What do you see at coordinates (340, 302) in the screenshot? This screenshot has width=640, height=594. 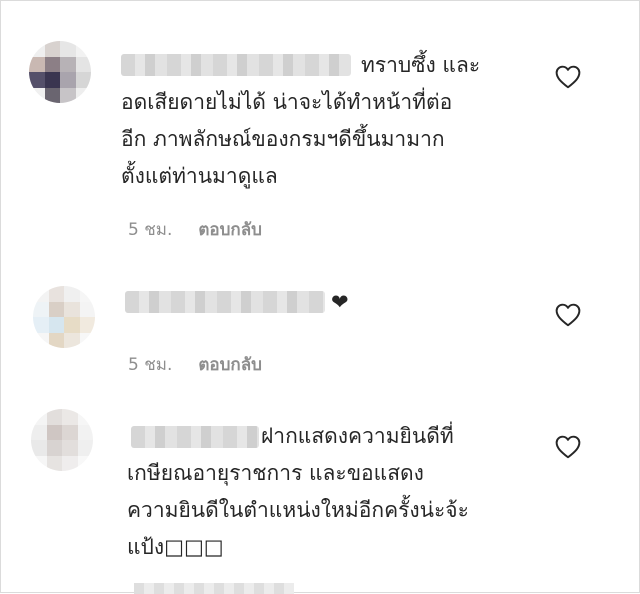 I see `comment-text: ❤` at bounding box center [340, 302].